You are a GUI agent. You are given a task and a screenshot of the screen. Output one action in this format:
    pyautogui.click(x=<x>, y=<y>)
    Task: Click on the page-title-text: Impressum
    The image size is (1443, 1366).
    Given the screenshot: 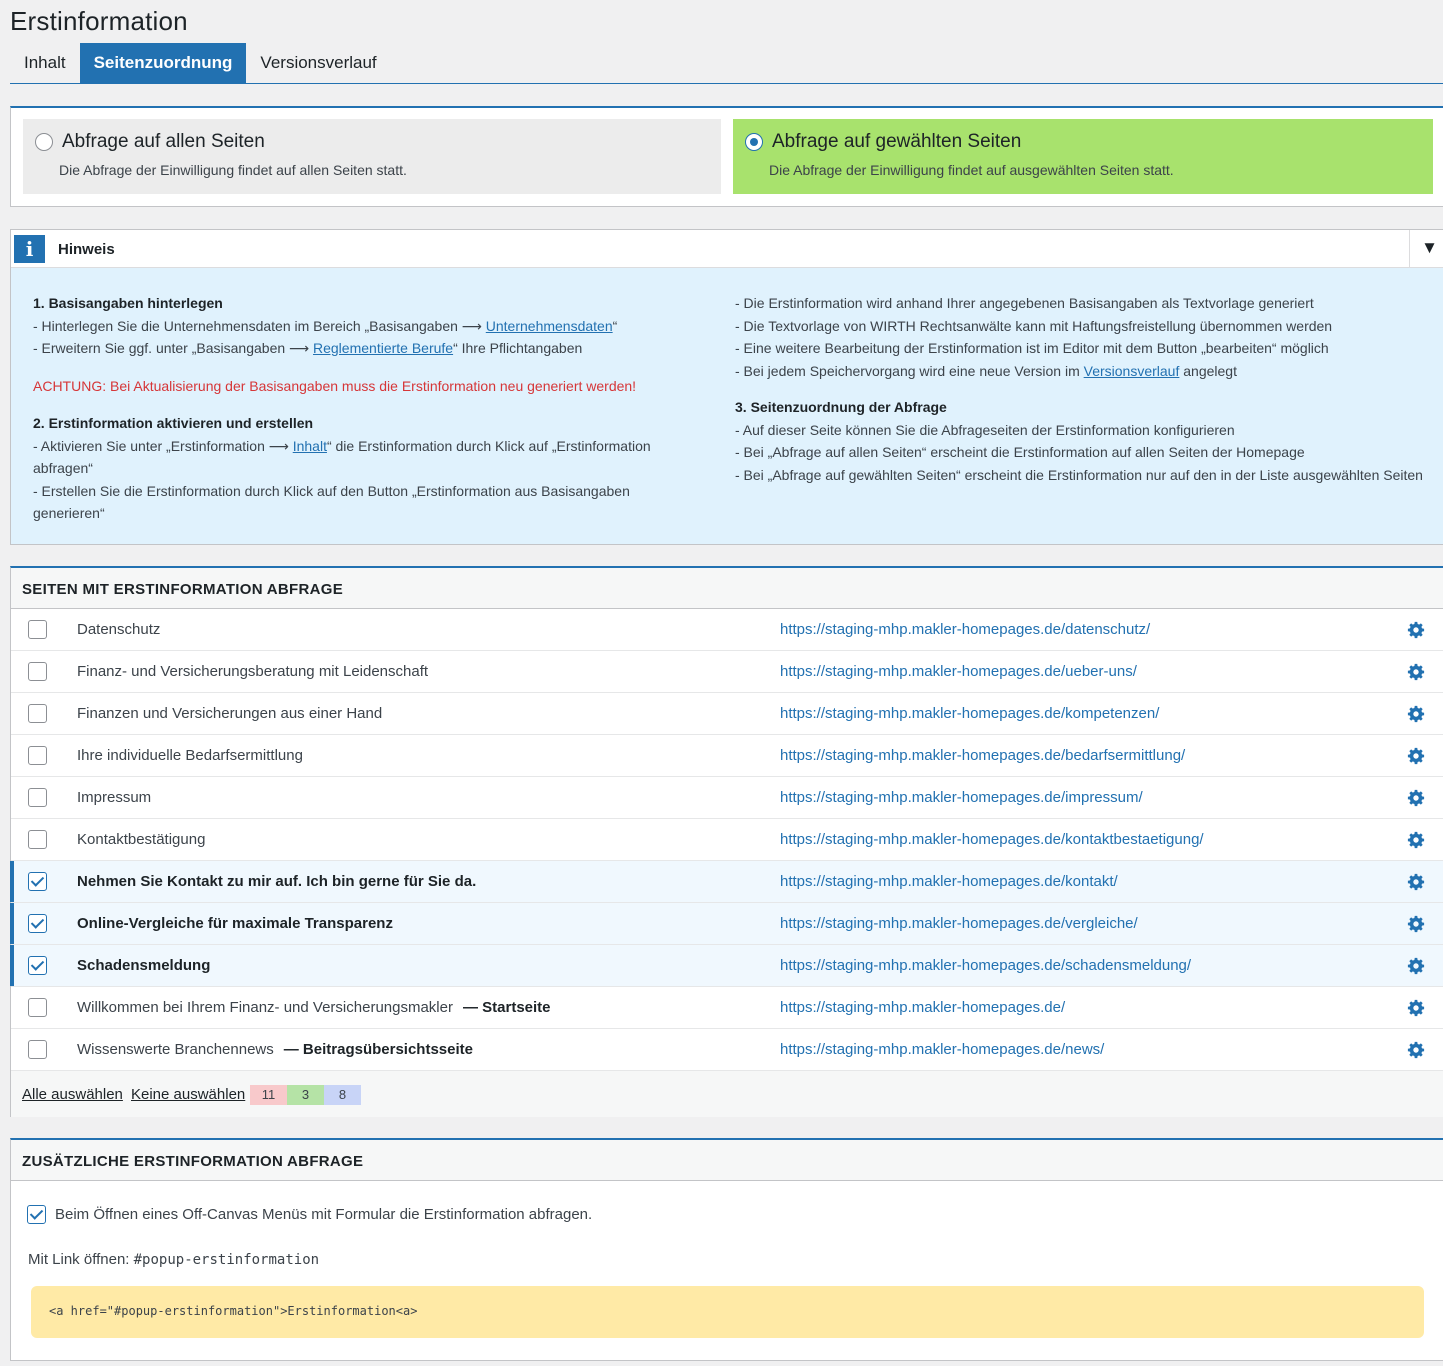 What is the action you would take?
    pyautogui.click(x=114, y=797)
    